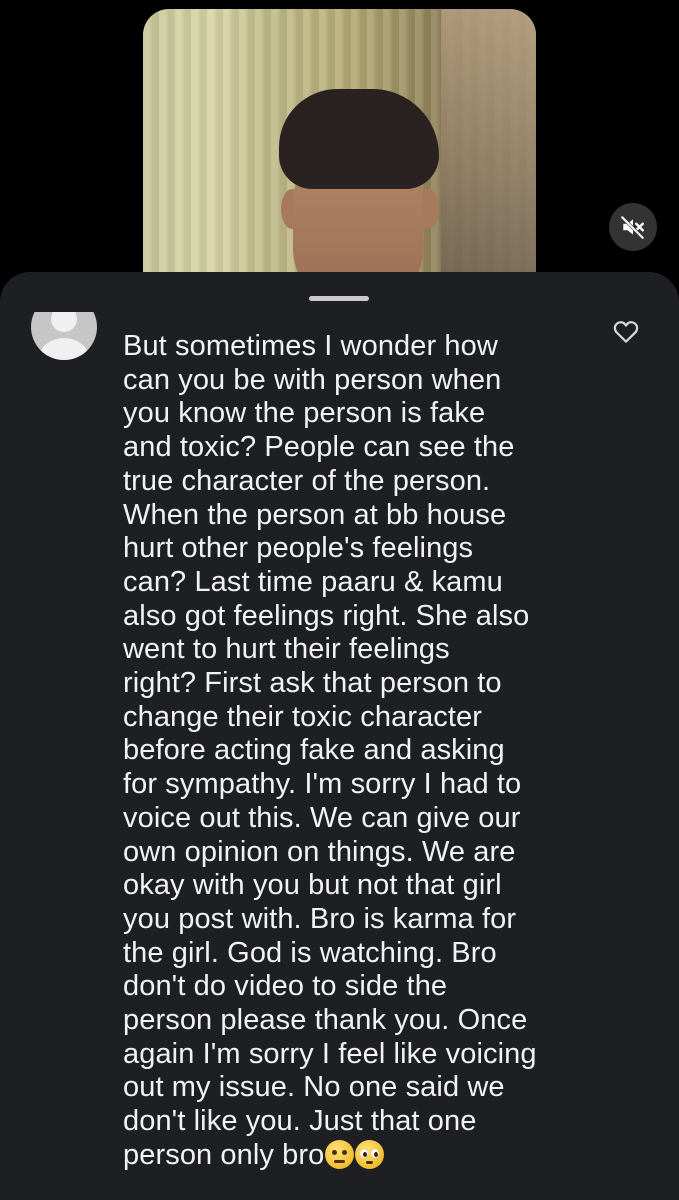 The height and width of the screenshot is (1200, 679). I want to click on video-thumbnail, so click(339, 154).